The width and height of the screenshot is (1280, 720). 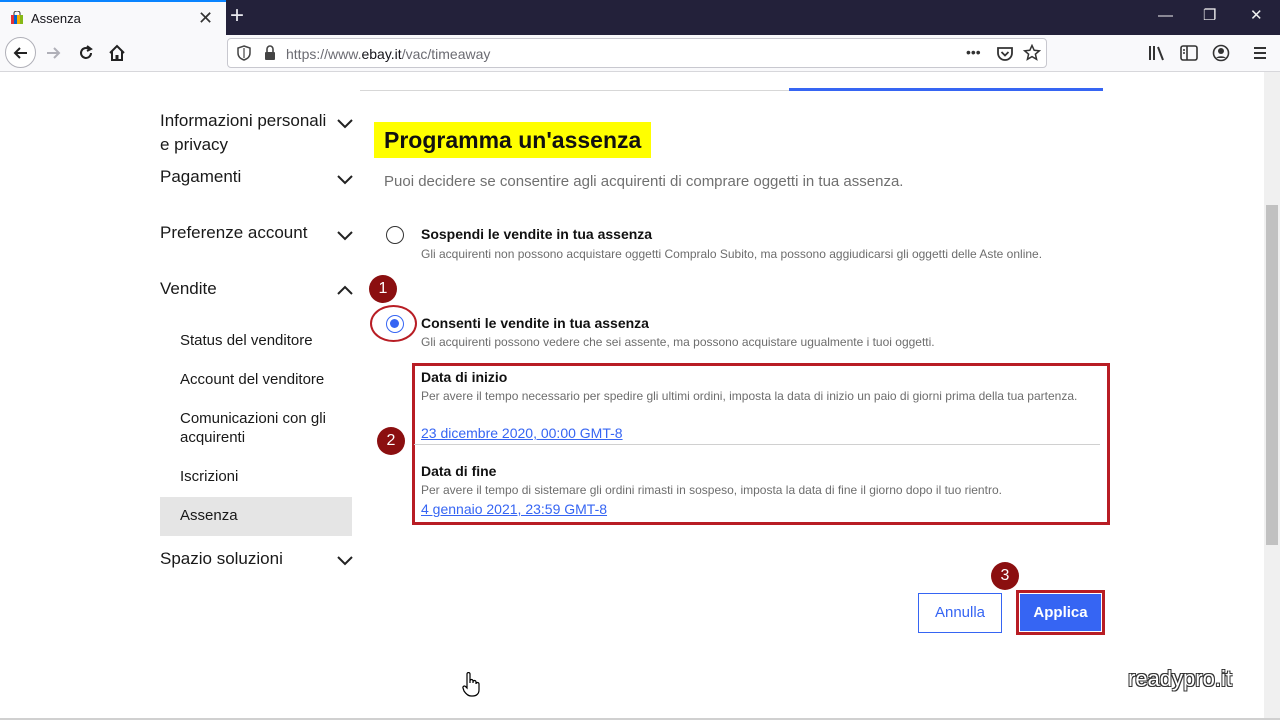 What do you see at coordinates (973, 52) in the screenshot?
I see `page-actions-icon: •••` at bounding box center [973, 52].